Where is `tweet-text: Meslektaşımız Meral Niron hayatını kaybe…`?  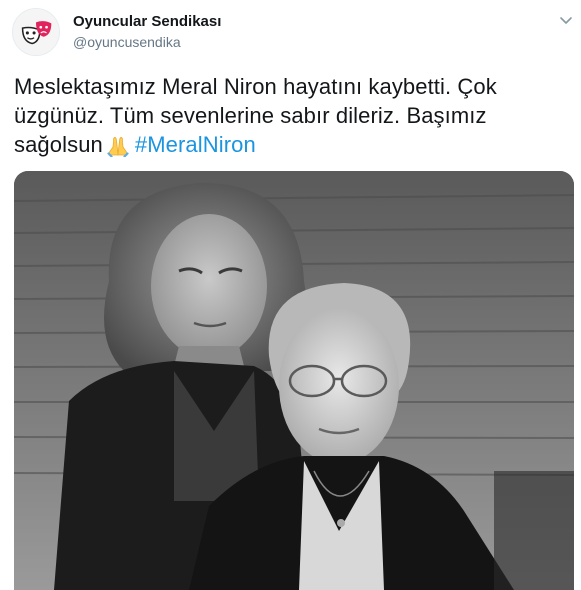 tweet-text: Meslektaşımız Meral Niron hayatını kaybe… is located at coordinates (294, 115).